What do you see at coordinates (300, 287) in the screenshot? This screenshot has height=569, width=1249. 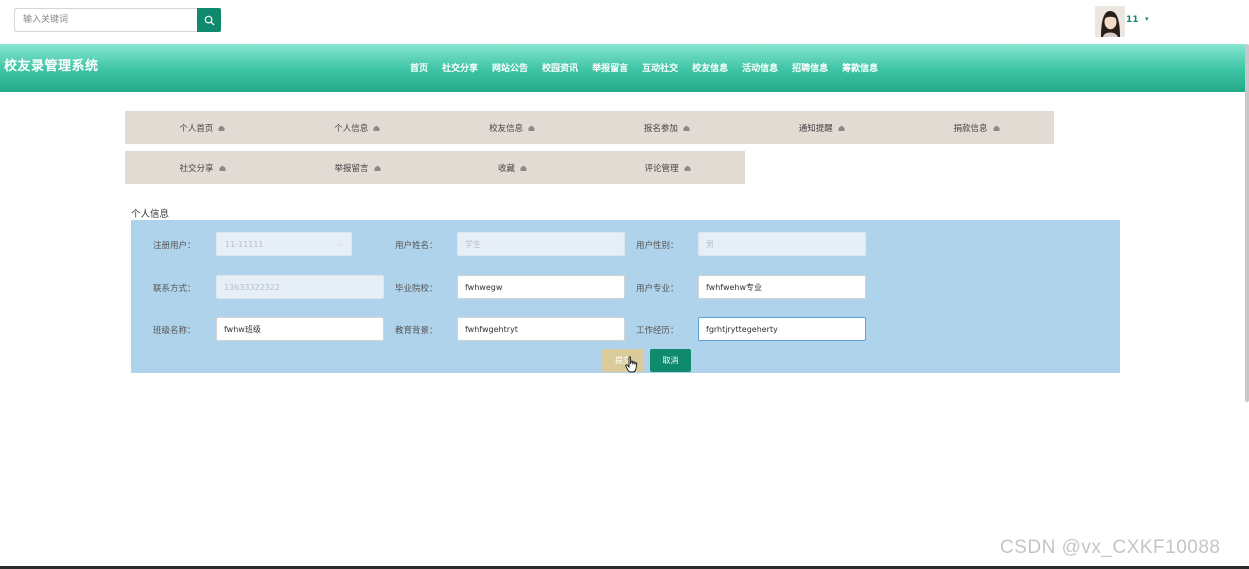 I see `phone-field` at bounding box center [300, 287].